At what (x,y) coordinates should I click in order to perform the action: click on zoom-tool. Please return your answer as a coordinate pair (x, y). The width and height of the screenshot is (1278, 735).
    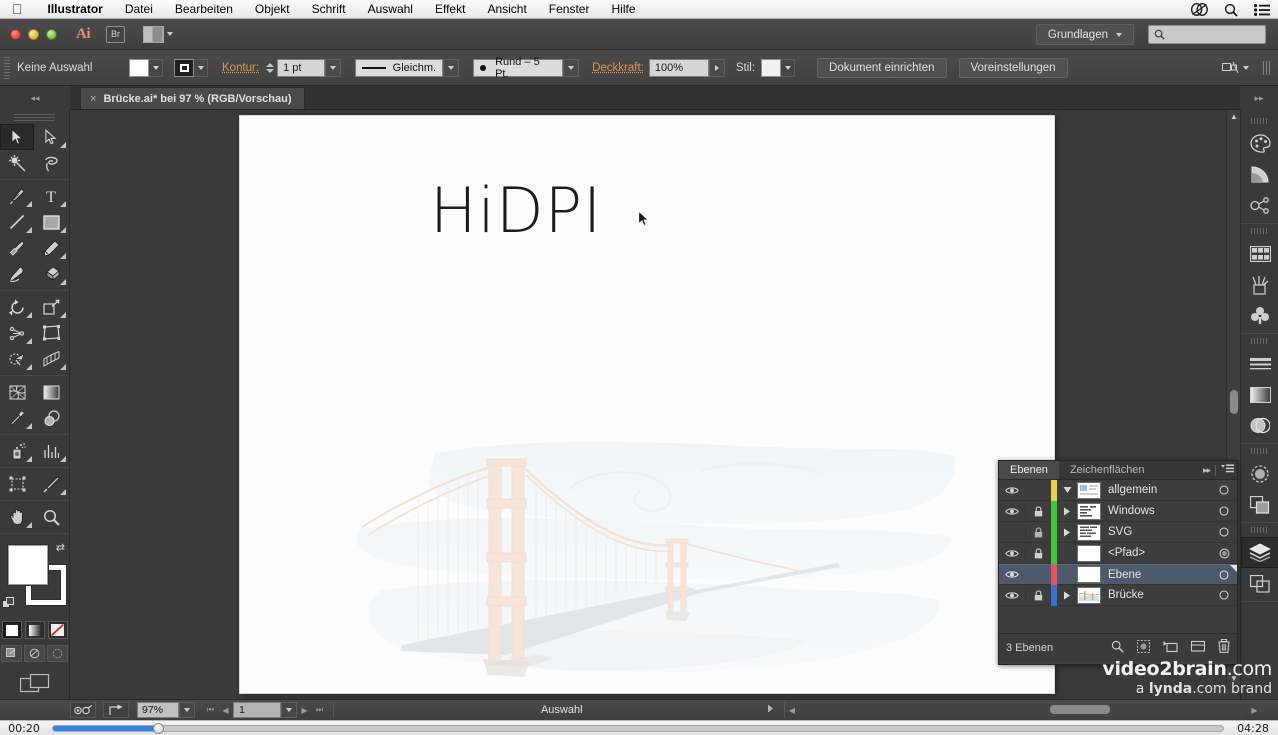
    Looking at the image, I should click on (51, 517).